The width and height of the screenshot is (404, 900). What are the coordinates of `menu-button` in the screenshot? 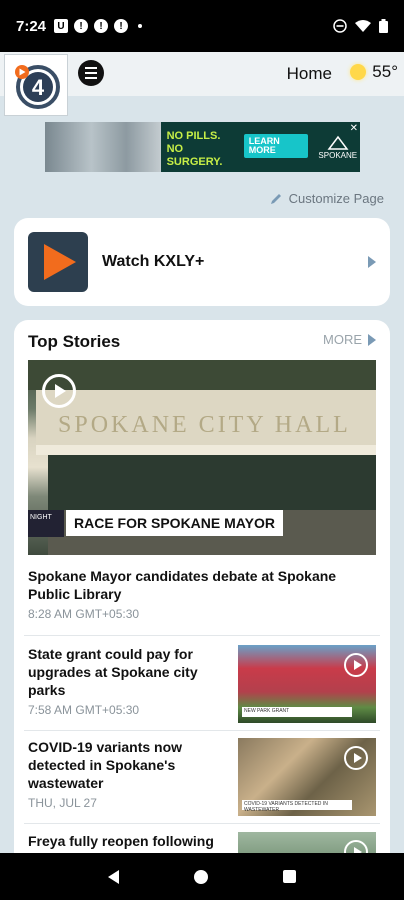 It's located at (91, 73).